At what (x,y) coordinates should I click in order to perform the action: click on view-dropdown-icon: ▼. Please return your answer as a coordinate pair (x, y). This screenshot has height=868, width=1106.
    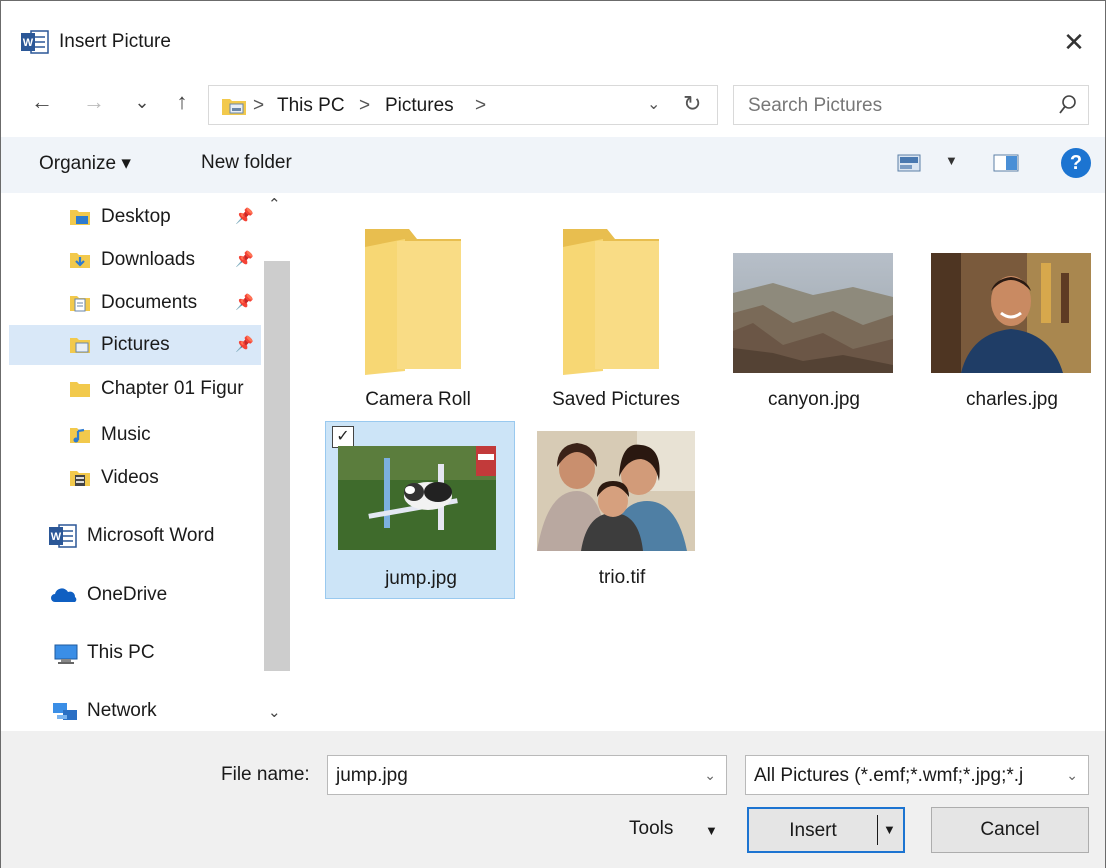
    Looking at the image, I should click on (951, 160).